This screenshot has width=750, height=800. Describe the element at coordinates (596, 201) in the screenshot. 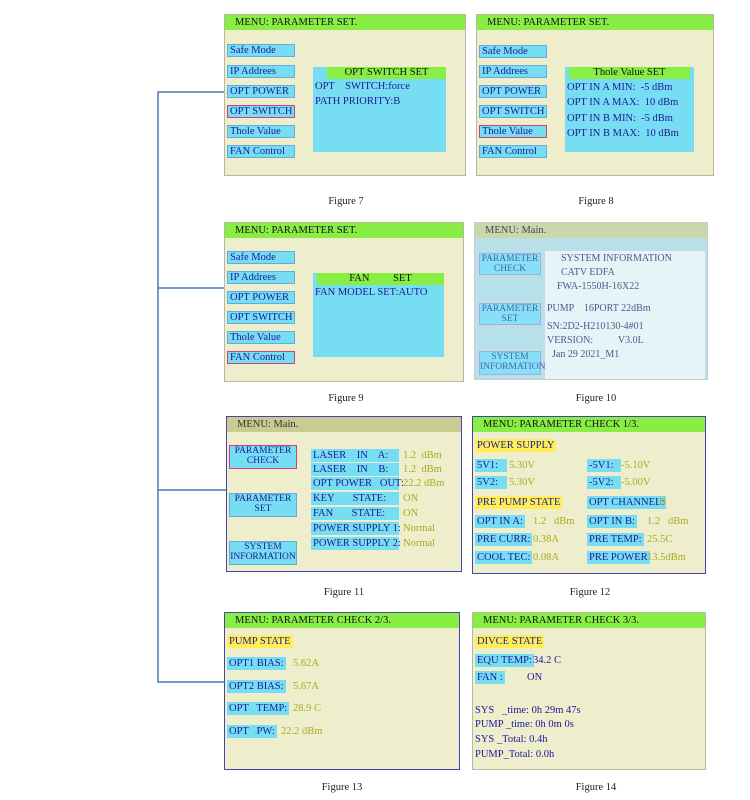

I see `figure8-caption: Figure 8` at that location.